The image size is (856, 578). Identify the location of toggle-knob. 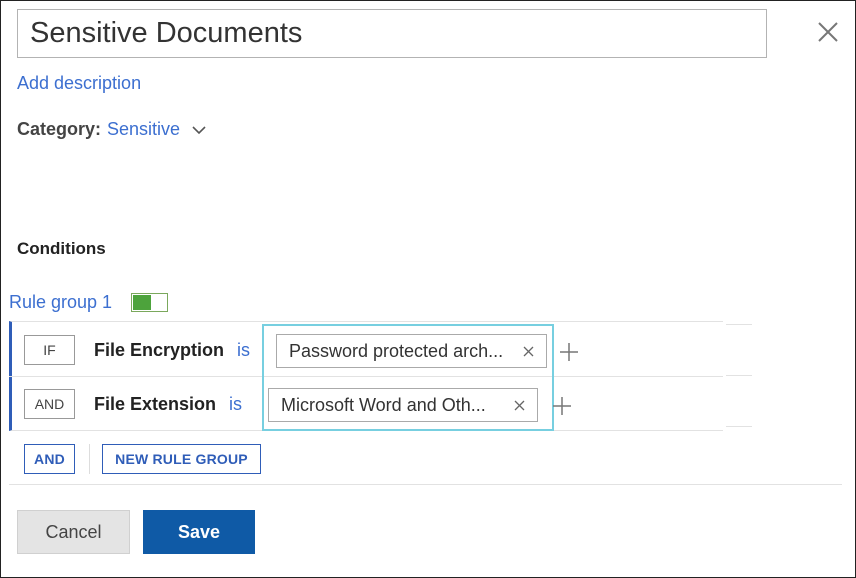
(142, 302).